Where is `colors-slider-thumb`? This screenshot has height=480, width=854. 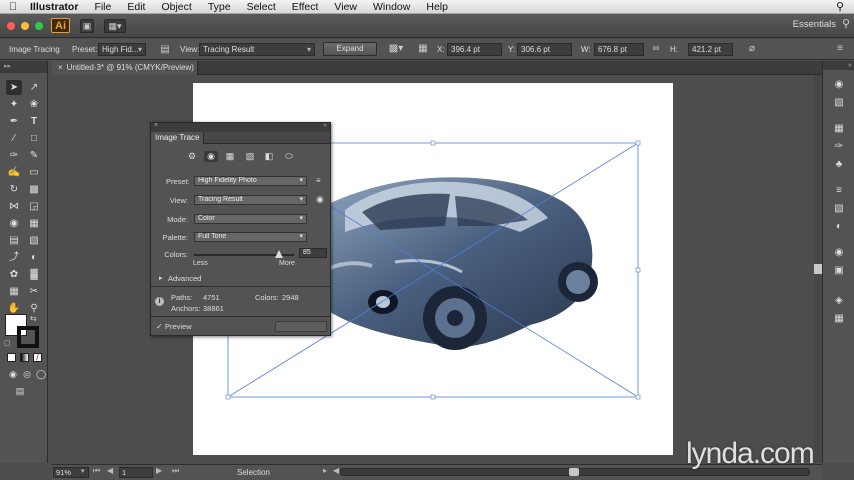 colors-slider-thumb is located at coordinates (279, 254).